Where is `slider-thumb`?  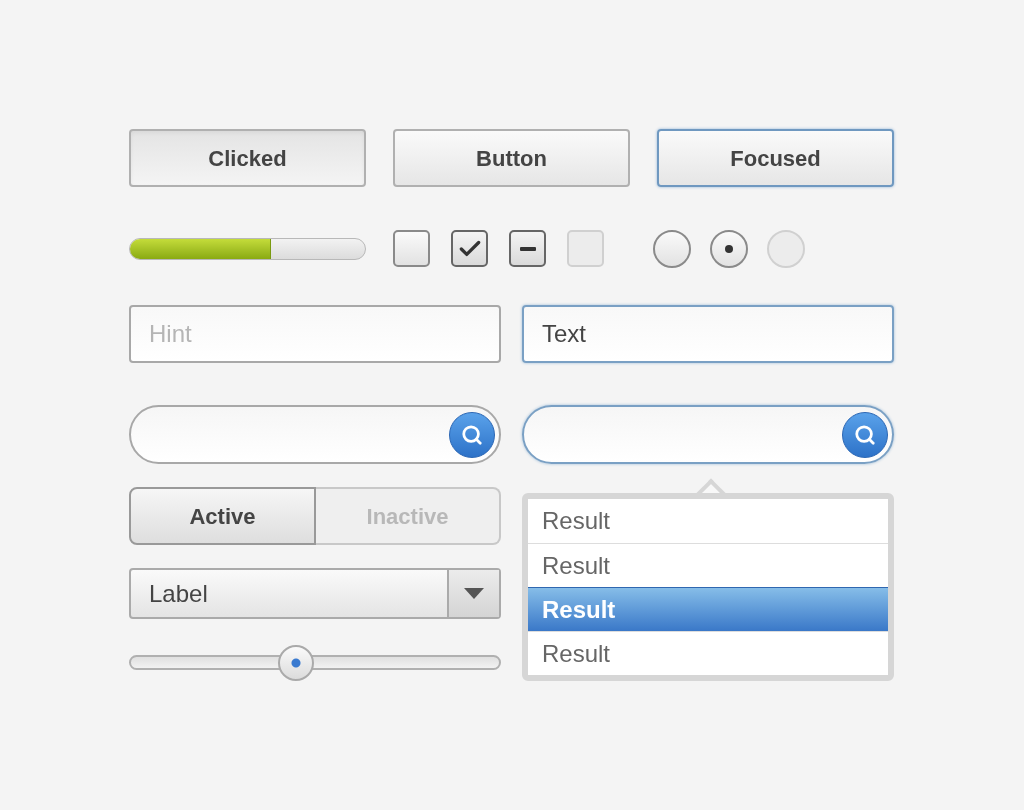
slider-thumb is located at coordinates (296, 663).